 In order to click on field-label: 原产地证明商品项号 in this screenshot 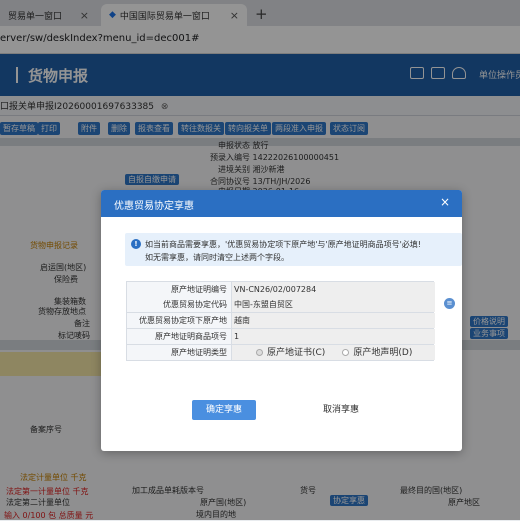, I will do `click(179, 336)`.